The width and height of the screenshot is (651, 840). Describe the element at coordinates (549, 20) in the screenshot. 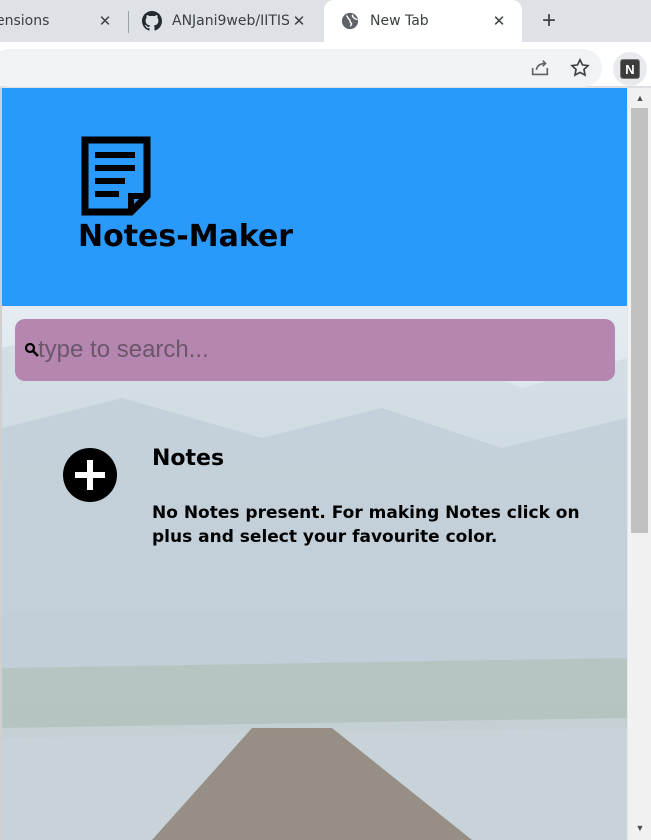

I see `new-tab-button: +` at that location.